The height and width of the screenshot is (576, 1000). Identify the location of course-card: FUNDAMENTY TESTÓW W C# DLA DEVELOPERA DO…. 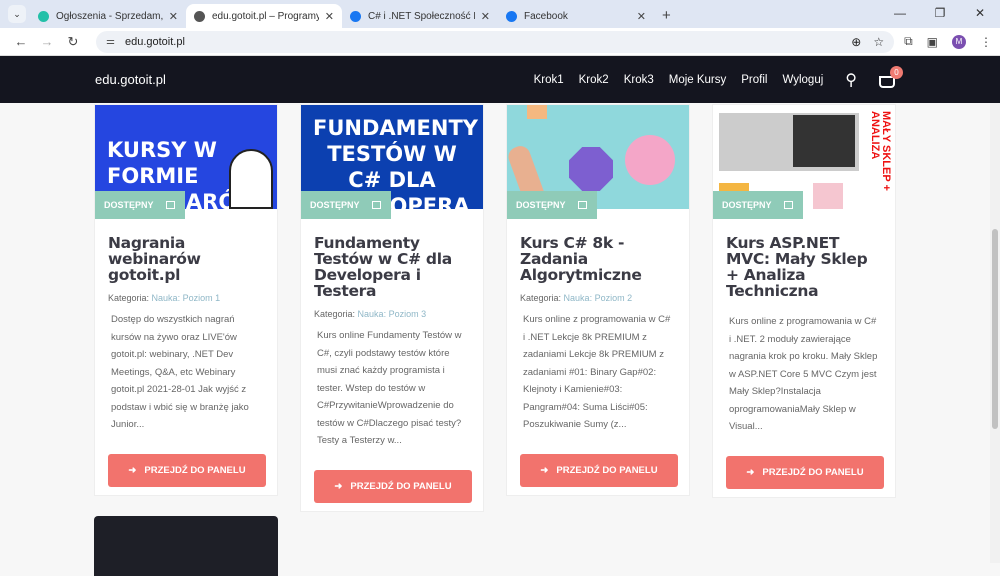
(392, 308).